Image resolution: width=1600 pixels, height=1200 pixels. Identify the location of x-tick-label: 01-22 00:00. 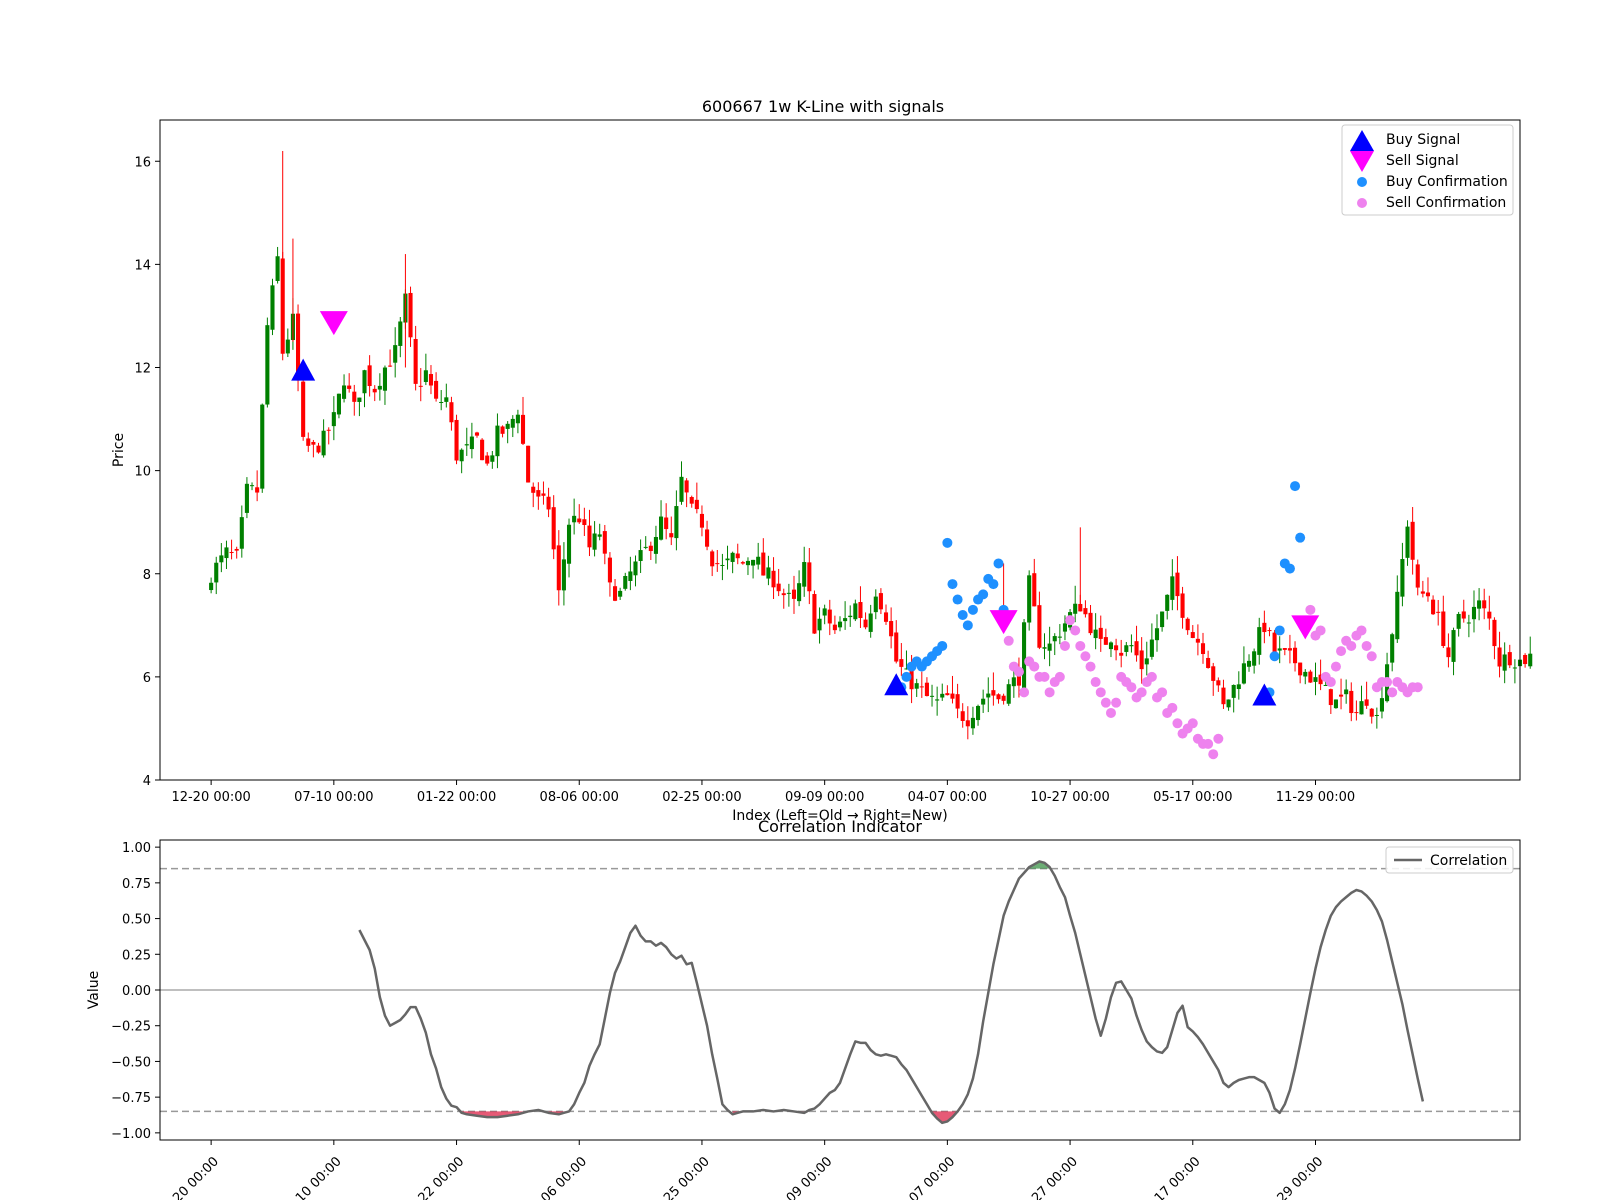
(456, 797).